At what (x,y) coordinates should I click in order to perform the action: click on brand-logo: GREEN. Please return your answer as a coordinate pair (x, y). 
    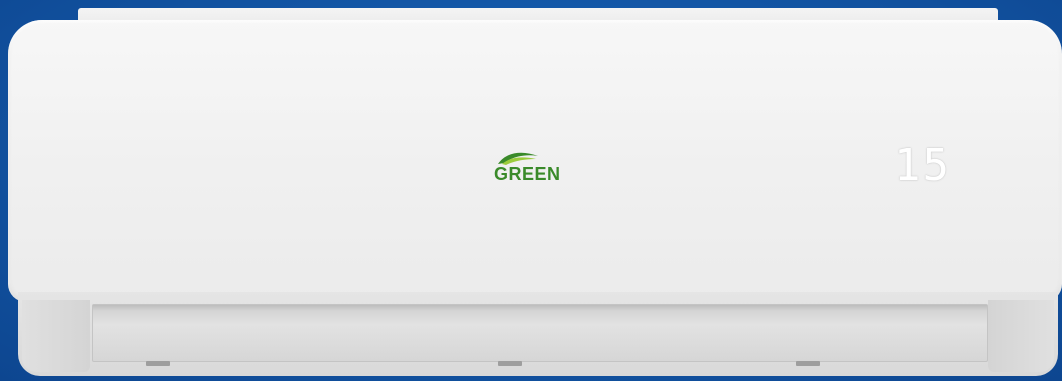
    Looking at the image, I should click on (534, 168).